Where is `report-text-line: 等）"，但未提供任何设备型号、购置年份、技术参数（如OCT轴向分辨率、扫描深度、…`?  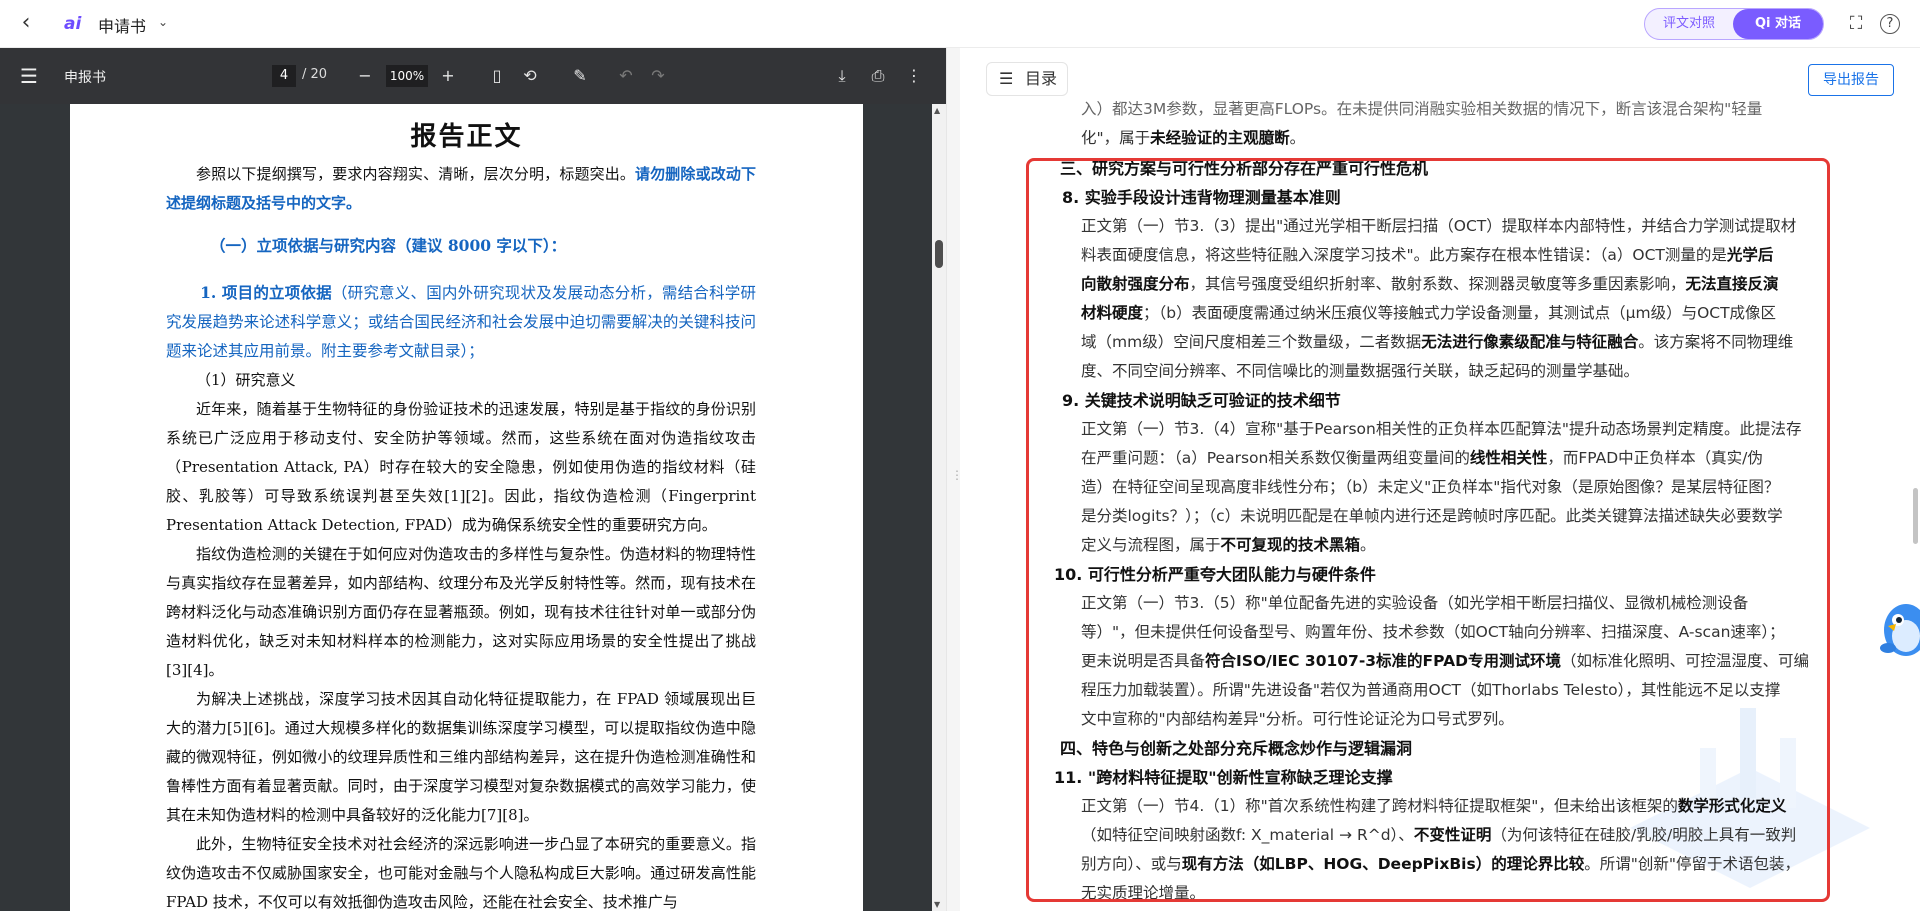 report-text-line: 等）"，但未提供任何设备型号、购置年份、技术参数（如OCT轴向分辨率、扫描深度、… is located at coordinates (1433, 632).